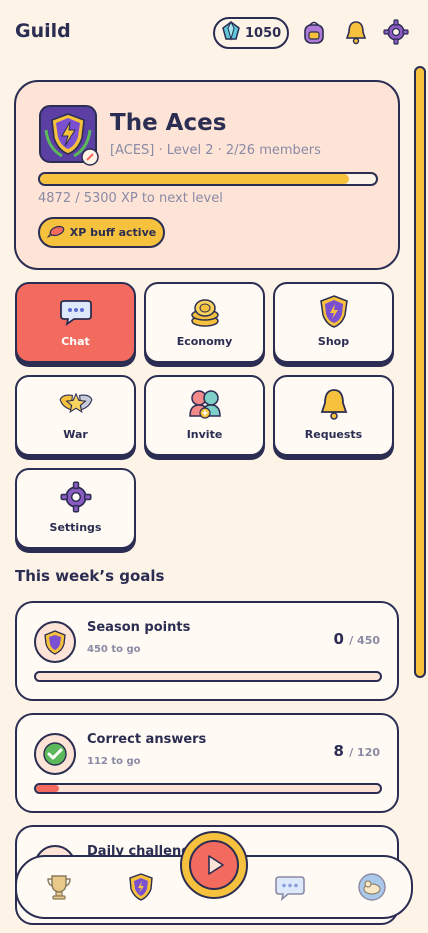  I want to click on play-button, so click(214, 865).